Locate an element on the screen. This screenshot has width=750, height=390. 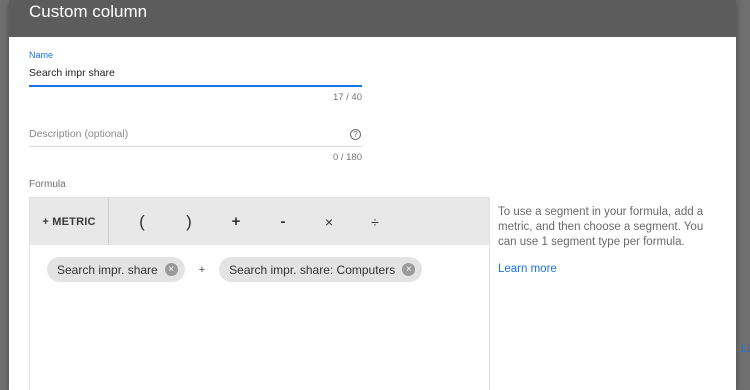
name-char-counter: 17 / 40 is located at coordinates (347, 97).